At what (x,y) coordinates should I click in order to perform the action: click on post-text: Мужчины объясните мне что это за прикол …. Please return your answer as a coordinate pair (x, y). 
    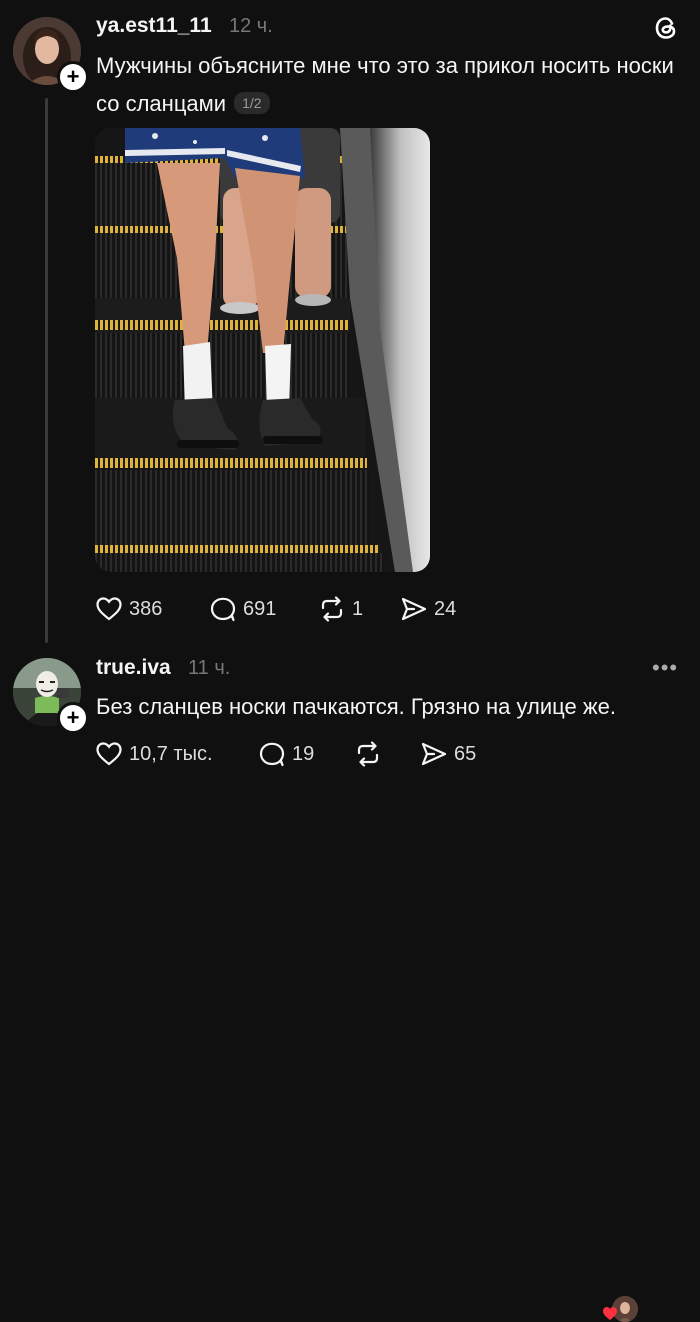
    Looking at the image, I should click on (391, 85).